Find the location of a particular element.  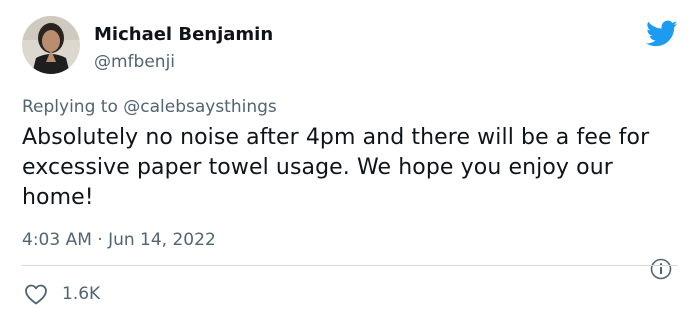

like-count: 1.6K is located at coordinates (81, 294).